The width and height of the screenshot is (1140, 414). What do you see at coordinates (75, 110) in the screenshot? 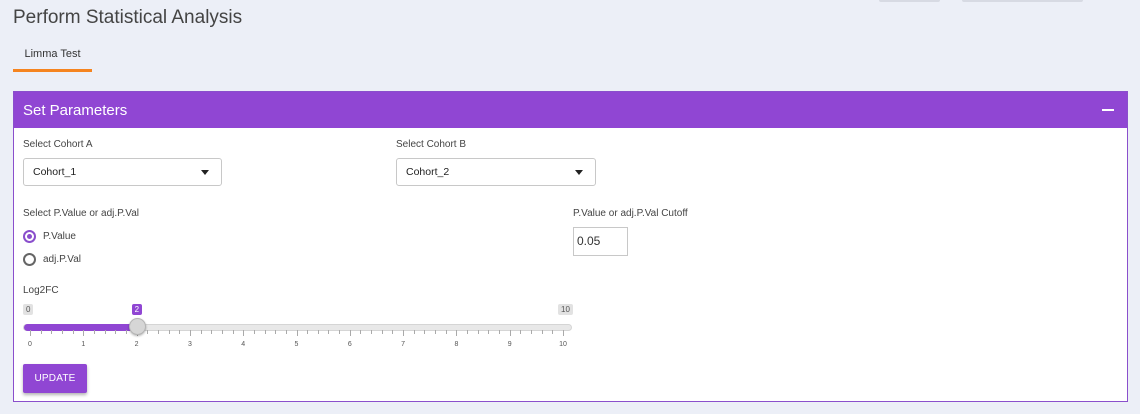
I see `panel-title: Set Parameters` at bounding box center [75, 110].